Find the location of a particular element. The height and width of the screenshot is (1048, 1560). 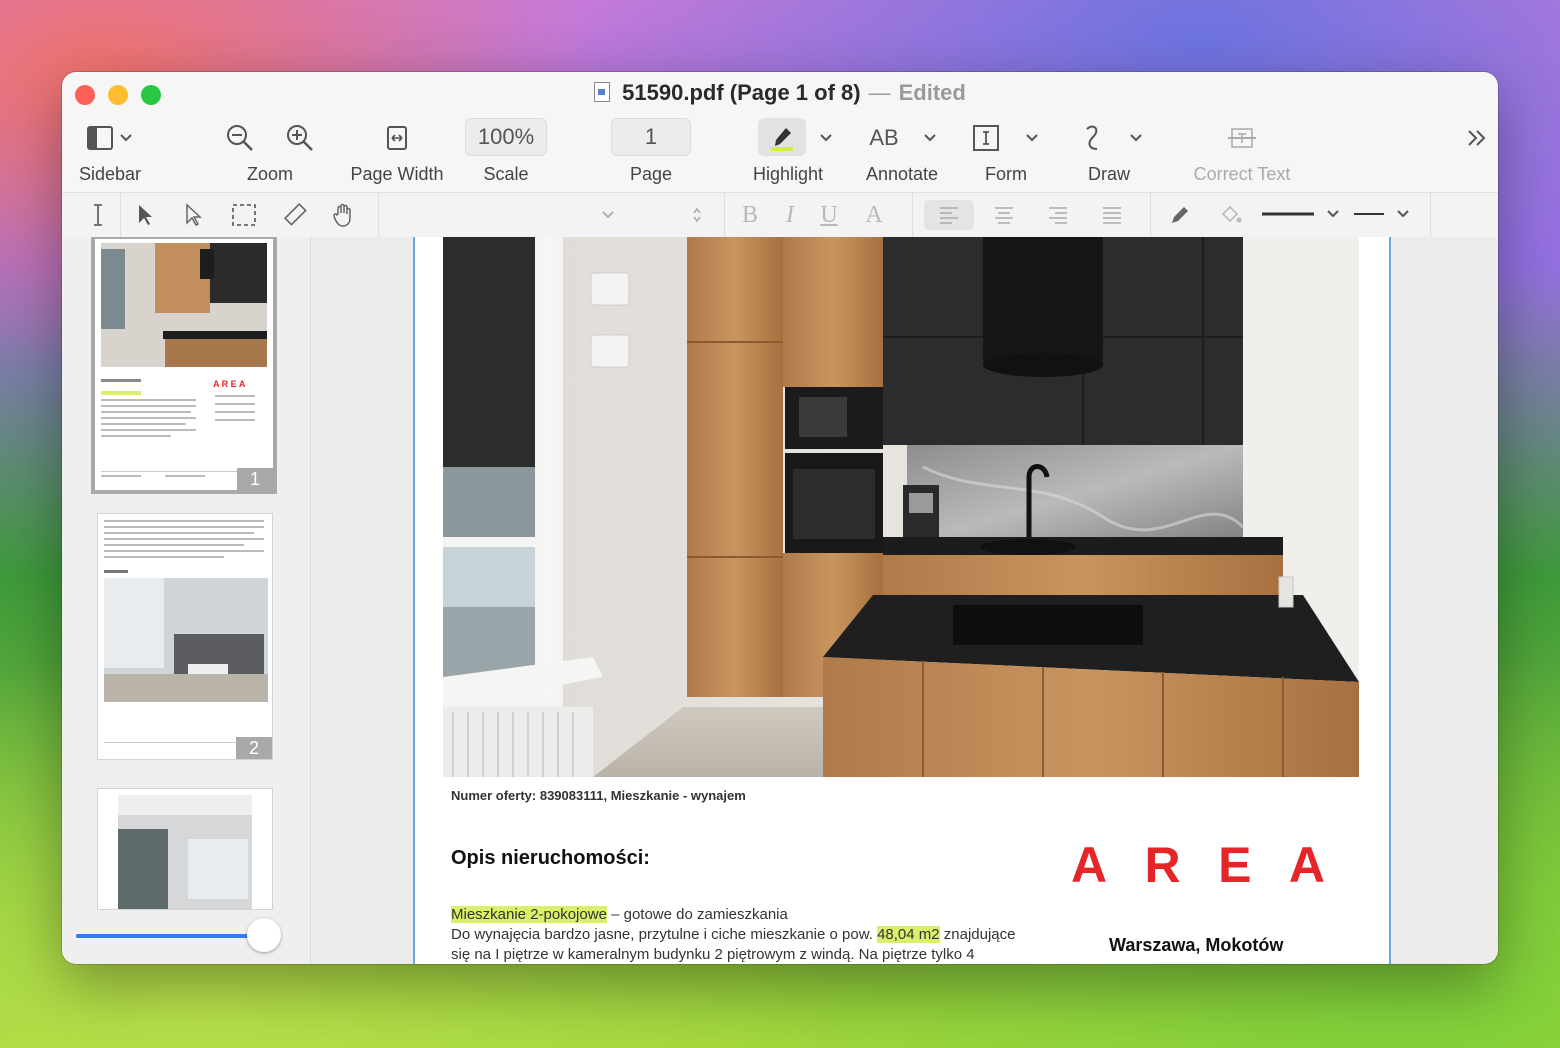

toolbar-overflow-button is located at coordinates (1477, 154).